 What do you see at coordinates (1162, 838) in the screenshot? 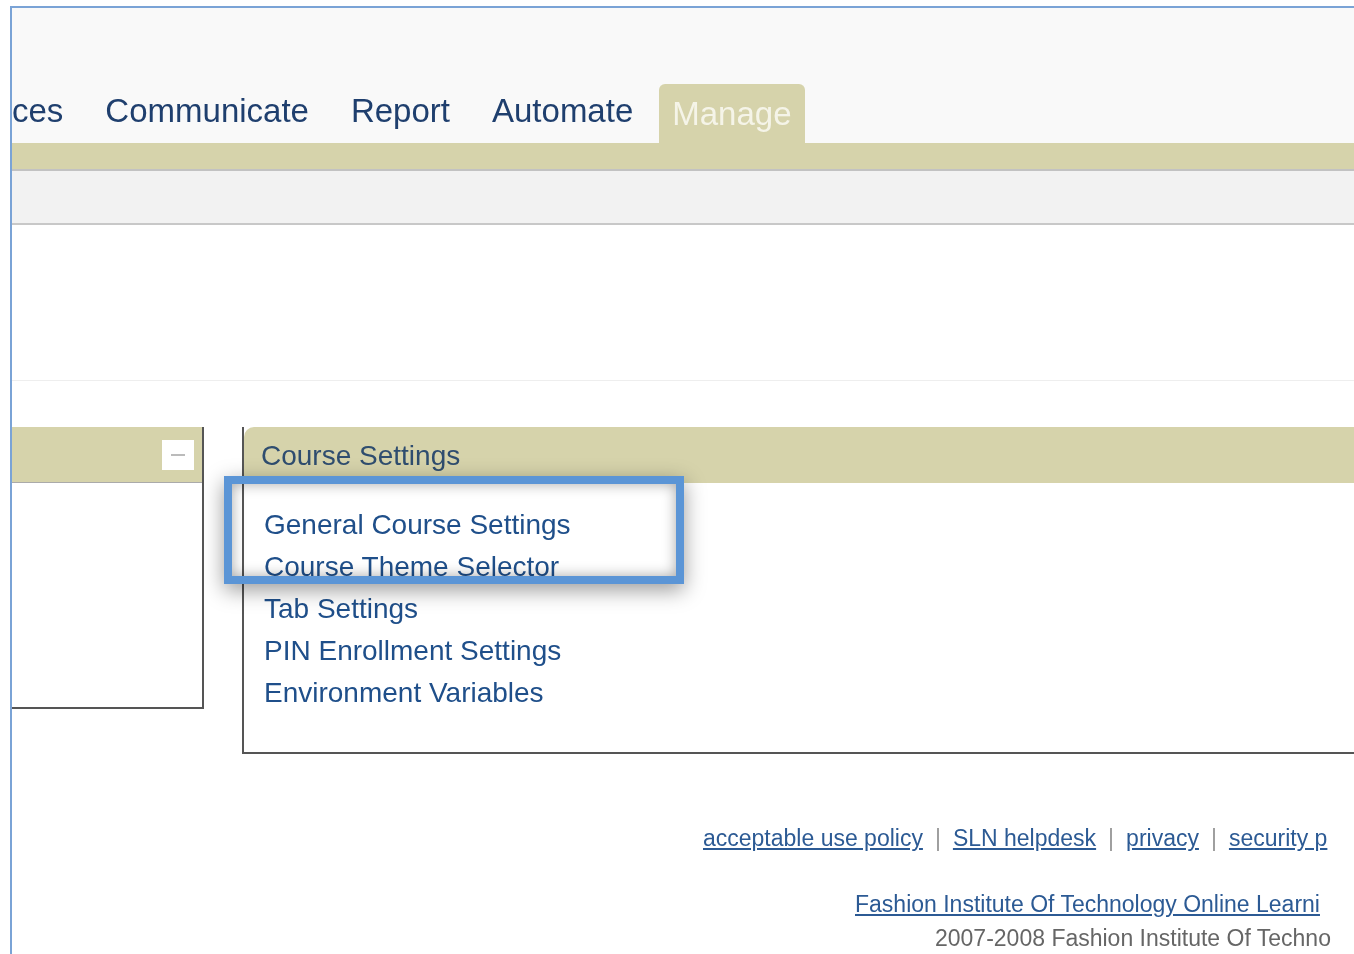
I see `footer-link: privacy` at bounding box center [1162, 838].